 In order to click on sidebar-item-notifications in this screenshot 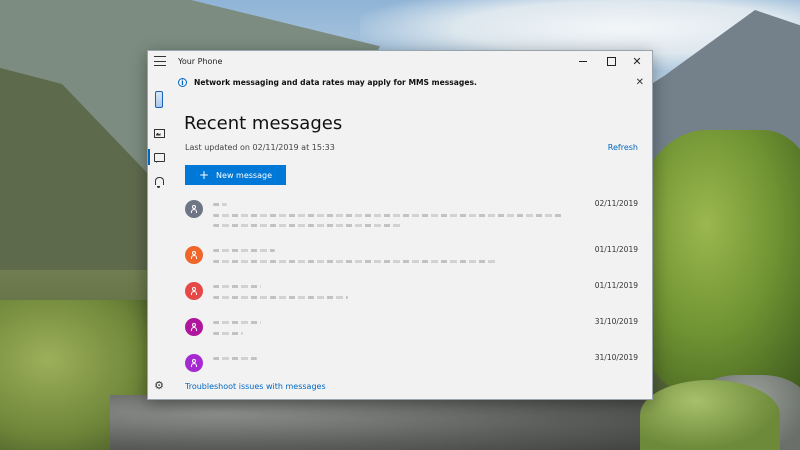, I will do `click(159, 181)`.